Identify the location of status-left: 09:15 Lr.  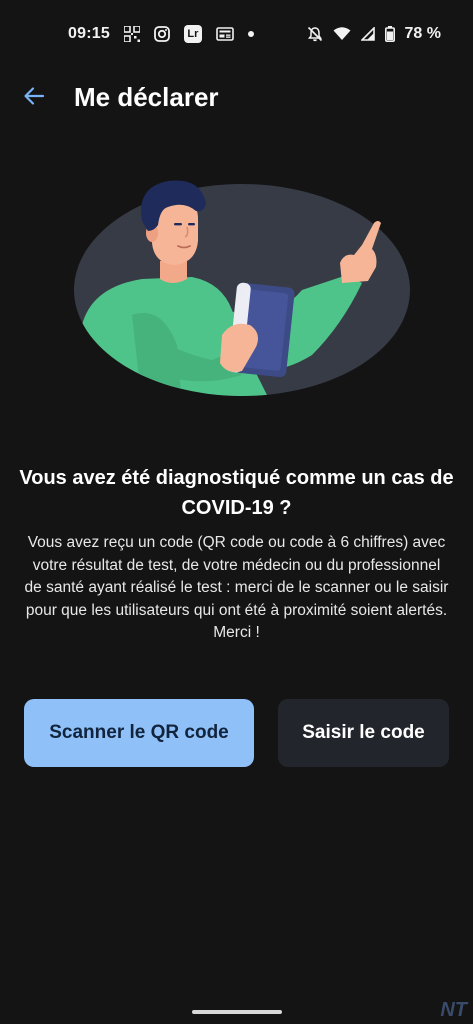
(161, 34).